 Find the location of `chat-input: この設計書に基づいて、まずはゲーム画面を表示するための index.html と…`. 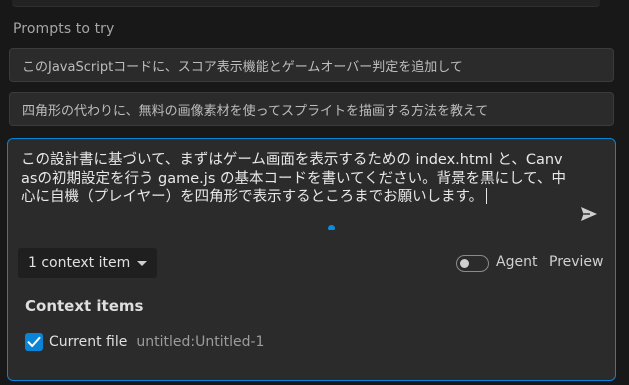

chat-input: この設計書に基づいて、まずはゲーム画面を表示するための index.html と… is located at coordinates (295, 179).